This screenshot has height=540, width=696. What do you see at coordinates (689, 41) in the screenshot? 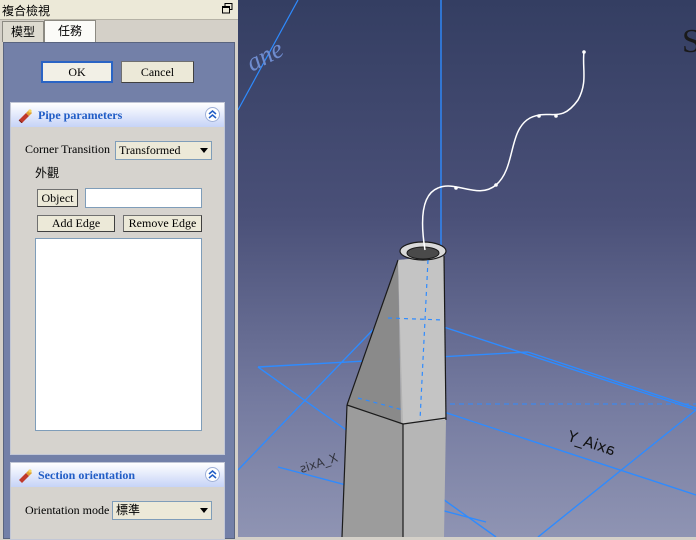
I see `corner-glyph: S` at bounding box center [689, 41].